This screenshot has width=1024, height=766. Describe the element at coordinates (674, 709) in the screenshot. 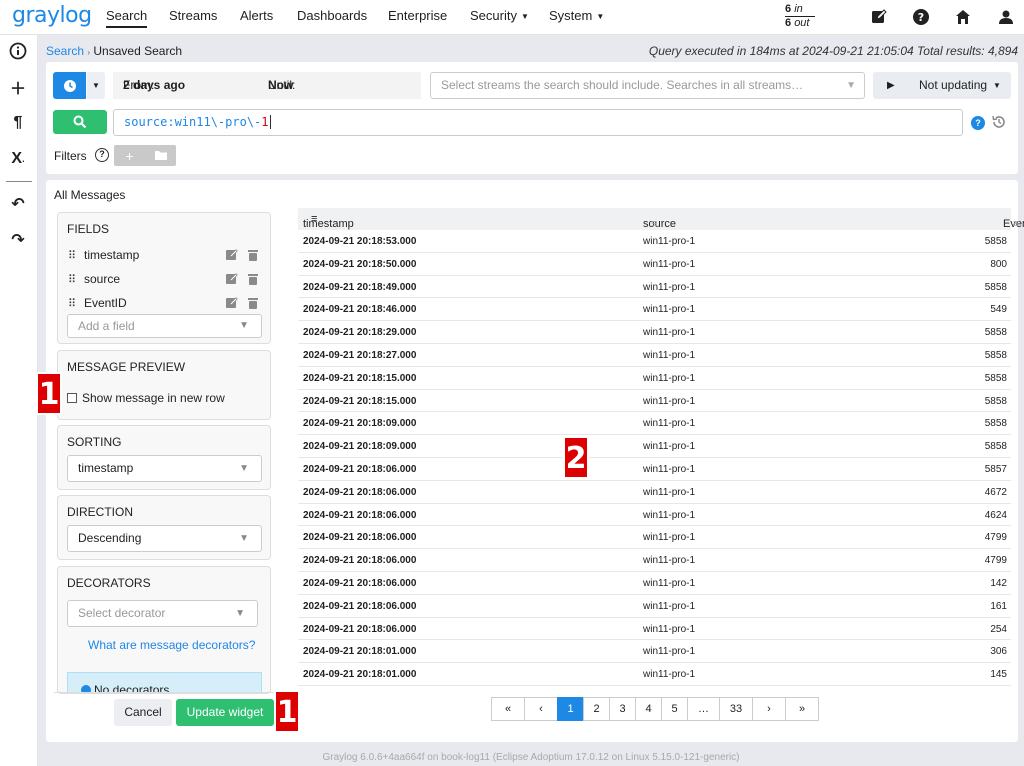

I see `page-5-button: 5` at that location.